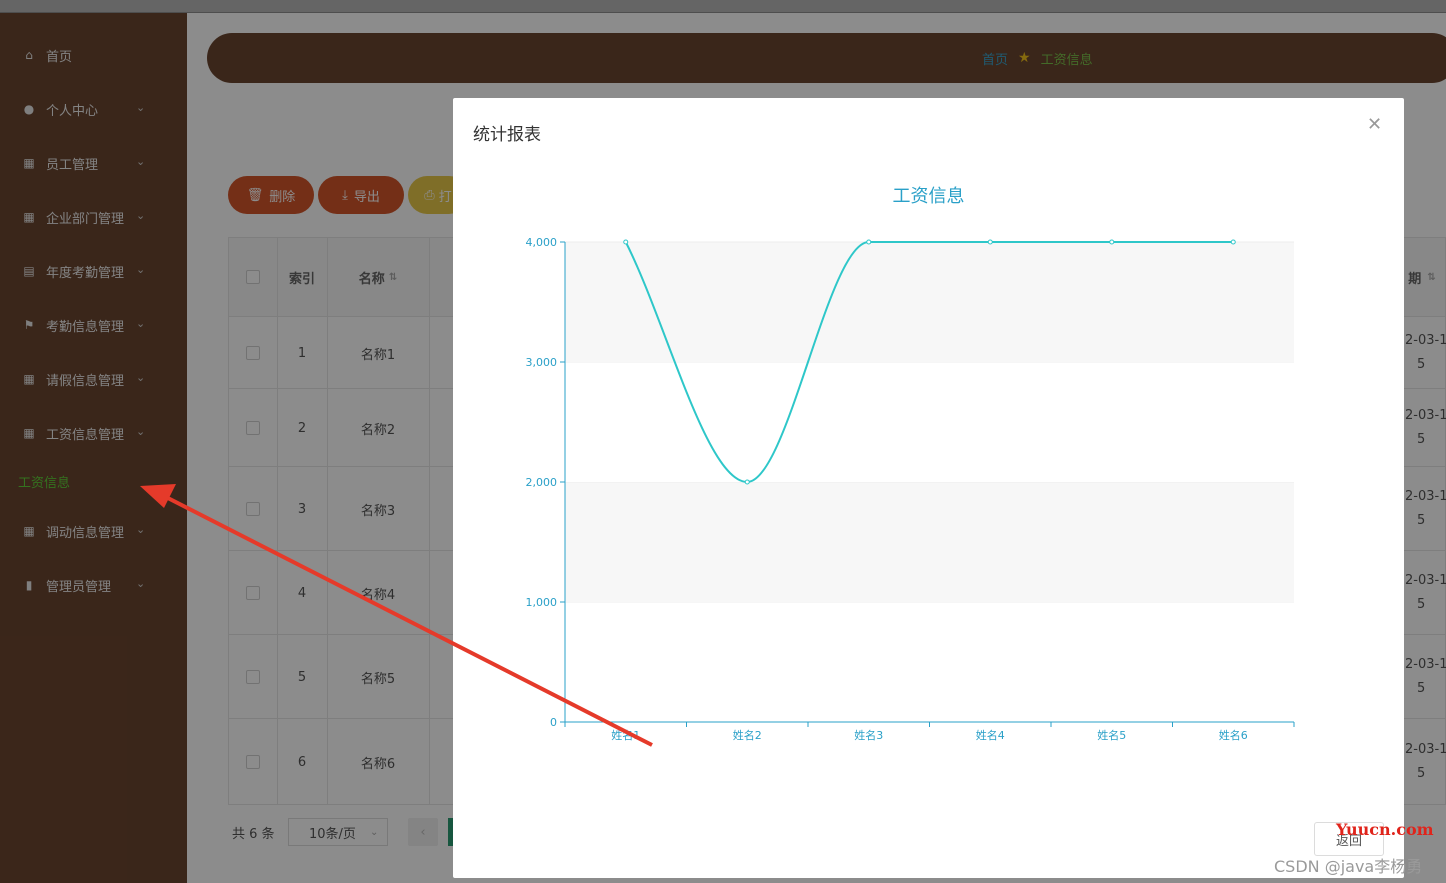  What do you see at coordinates (542, 482) in the screenshot?
I see `y-tick-label: 2,000` at bounding box center [542, 482].